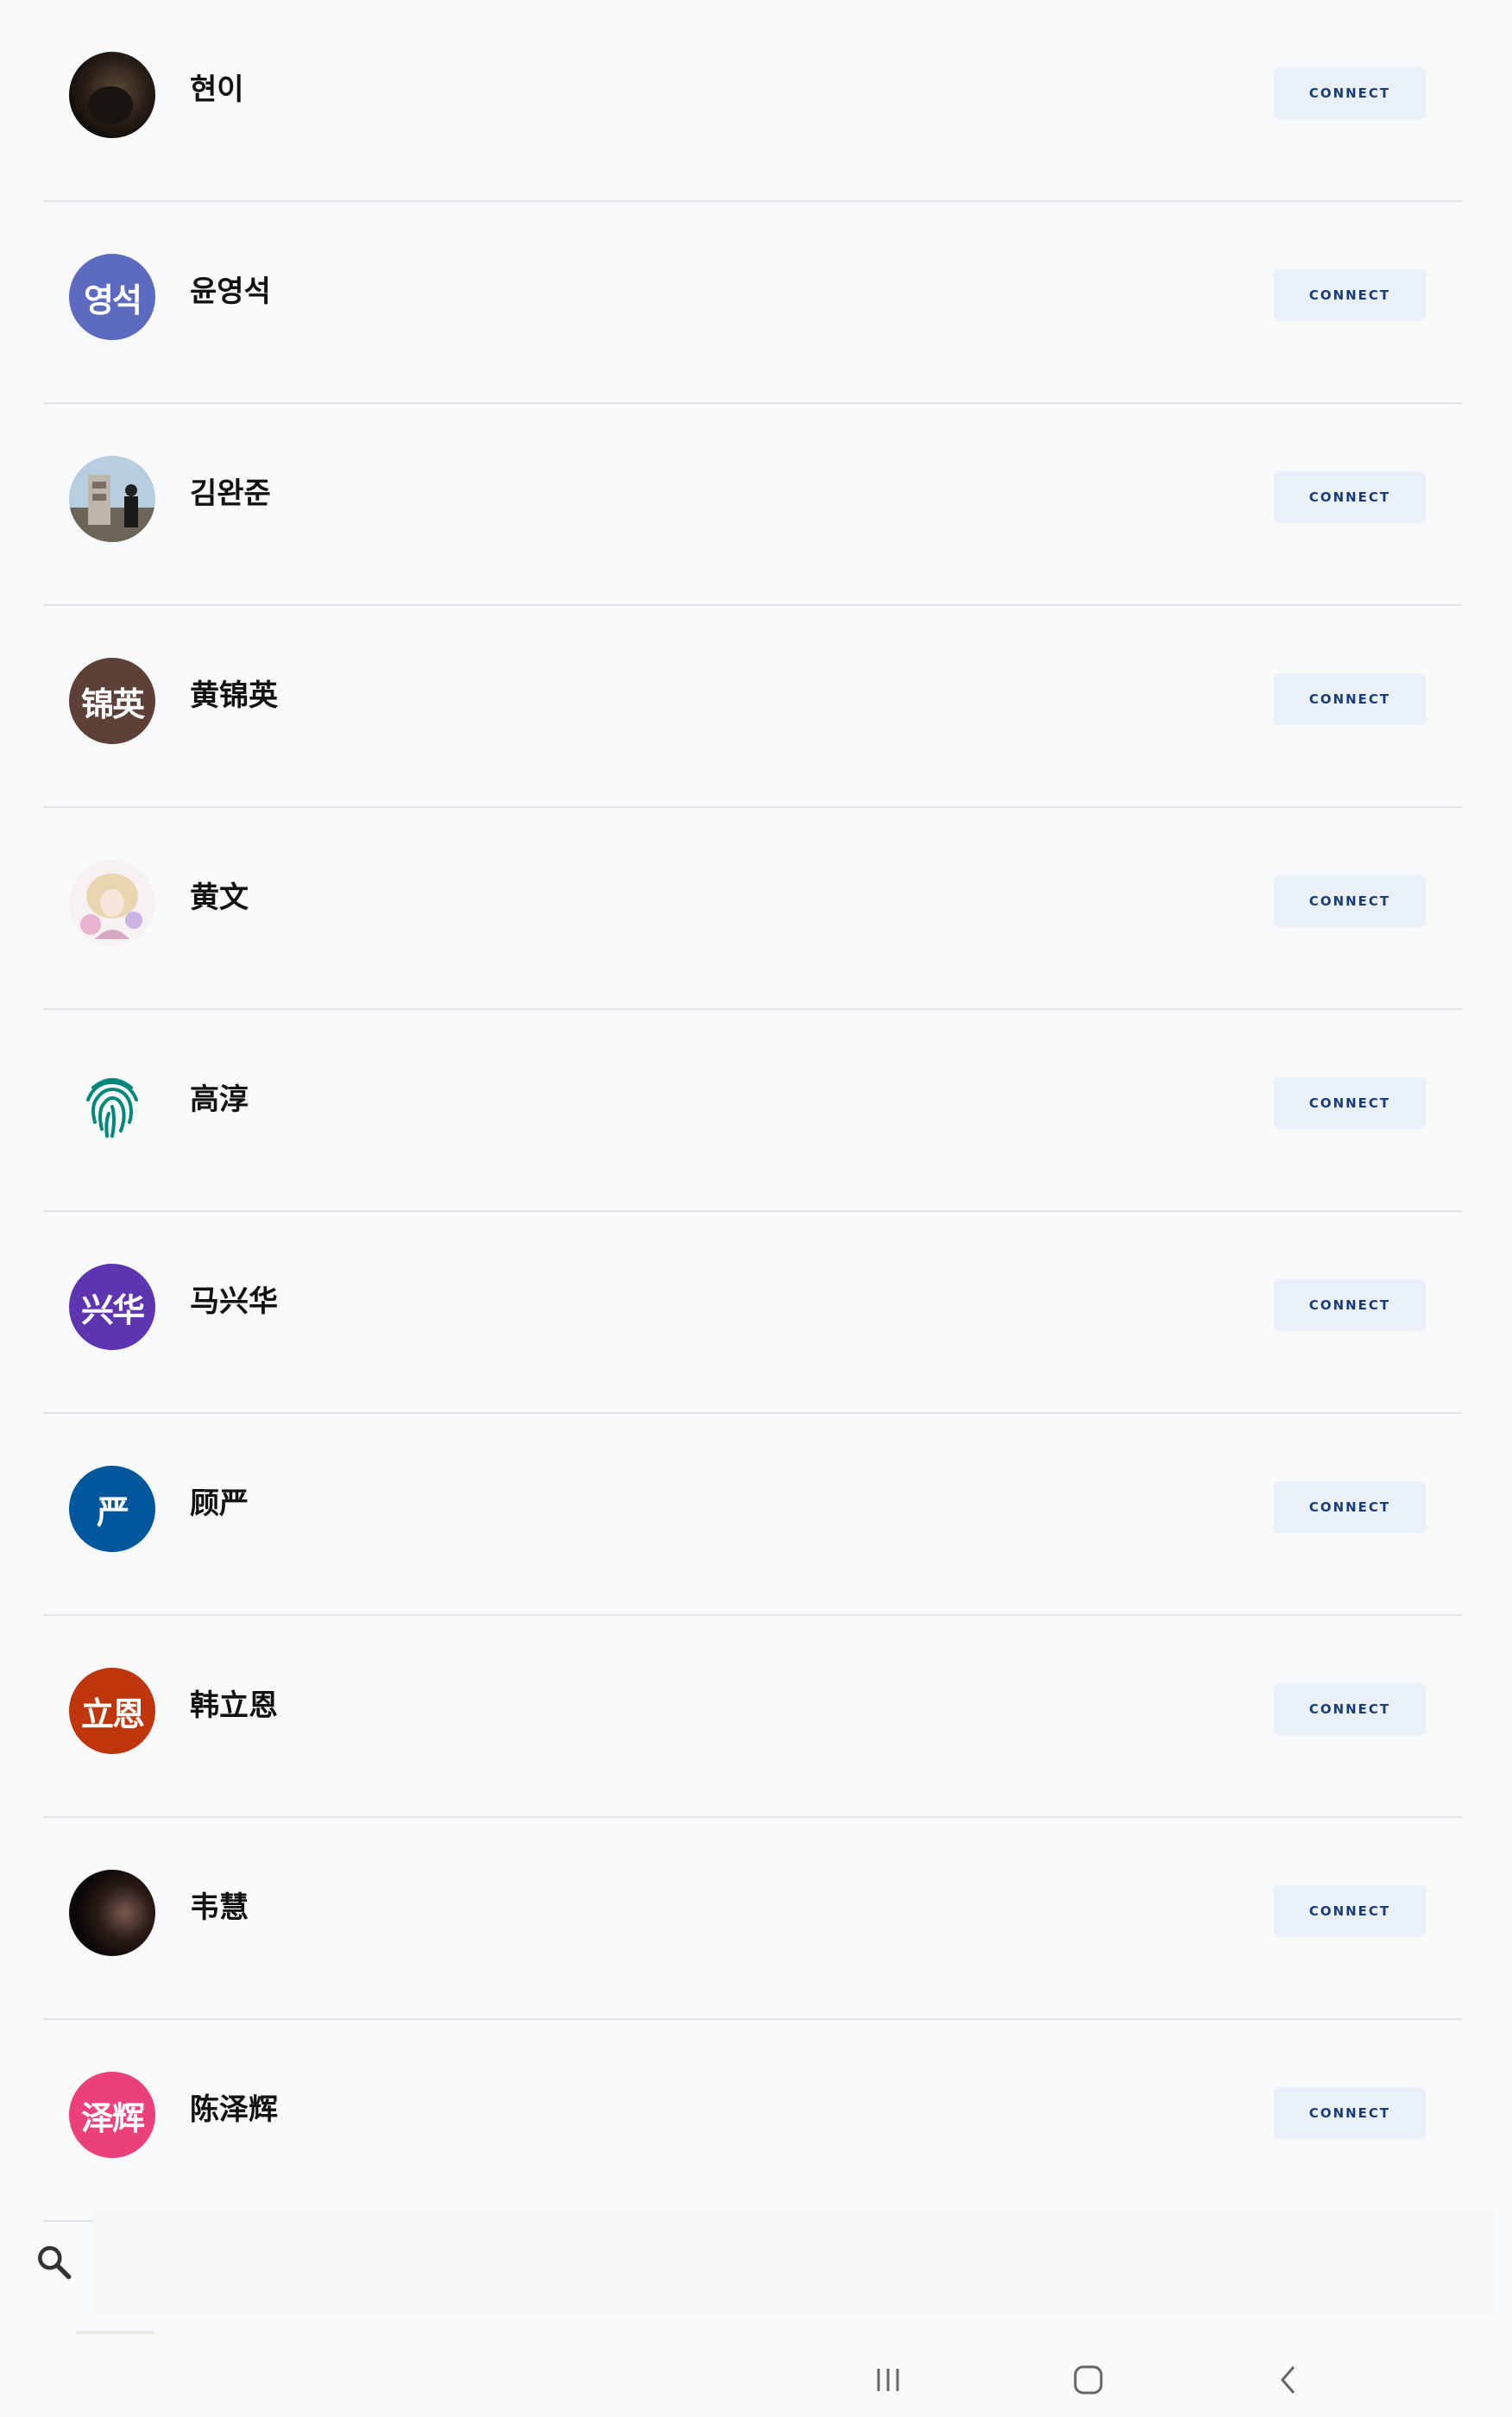 The image size is (1512, 2417). I want to click on avatar-initials: 영석, so click(112, 297).